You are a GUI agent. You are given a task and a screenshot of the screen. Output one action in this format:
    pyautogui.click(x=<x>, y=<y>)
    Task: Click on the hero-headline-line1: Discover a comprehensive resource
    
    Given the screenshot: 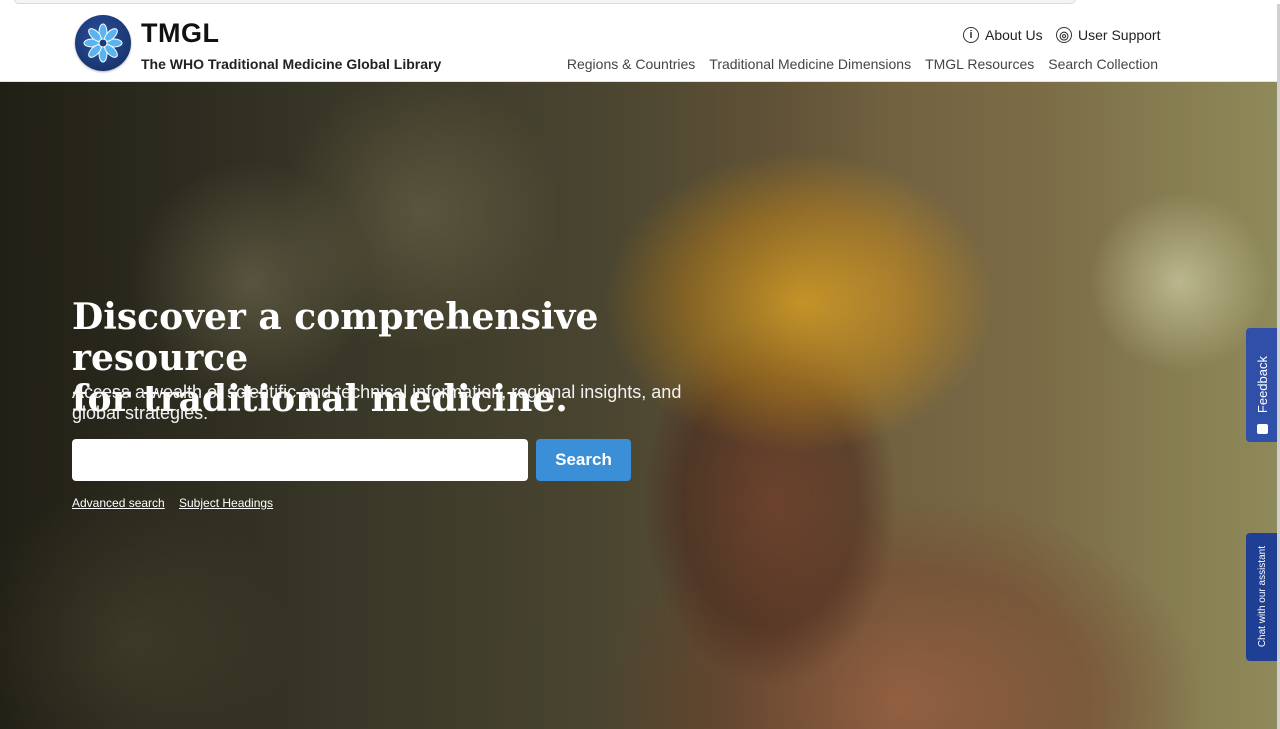 What is the action you would take?
    pyautogui.click(x=335, y=337)
    